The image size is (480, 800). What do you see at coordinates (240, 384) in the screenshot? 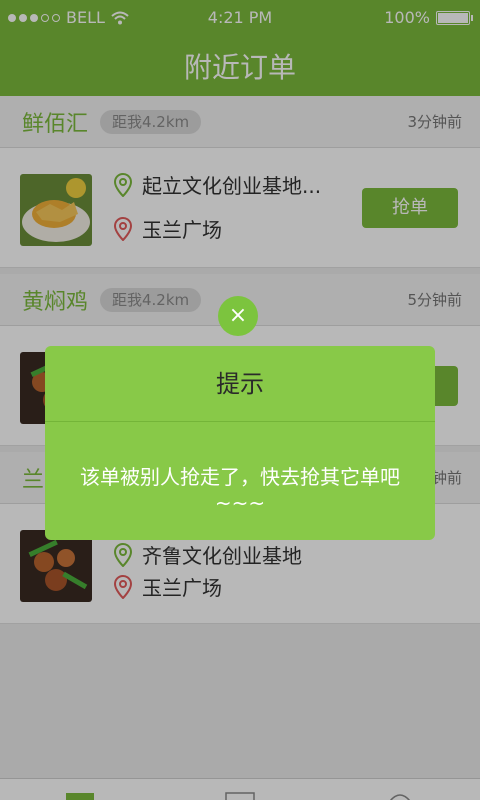
I see `dialog-title: 提示` at bounding box center [240, 384].